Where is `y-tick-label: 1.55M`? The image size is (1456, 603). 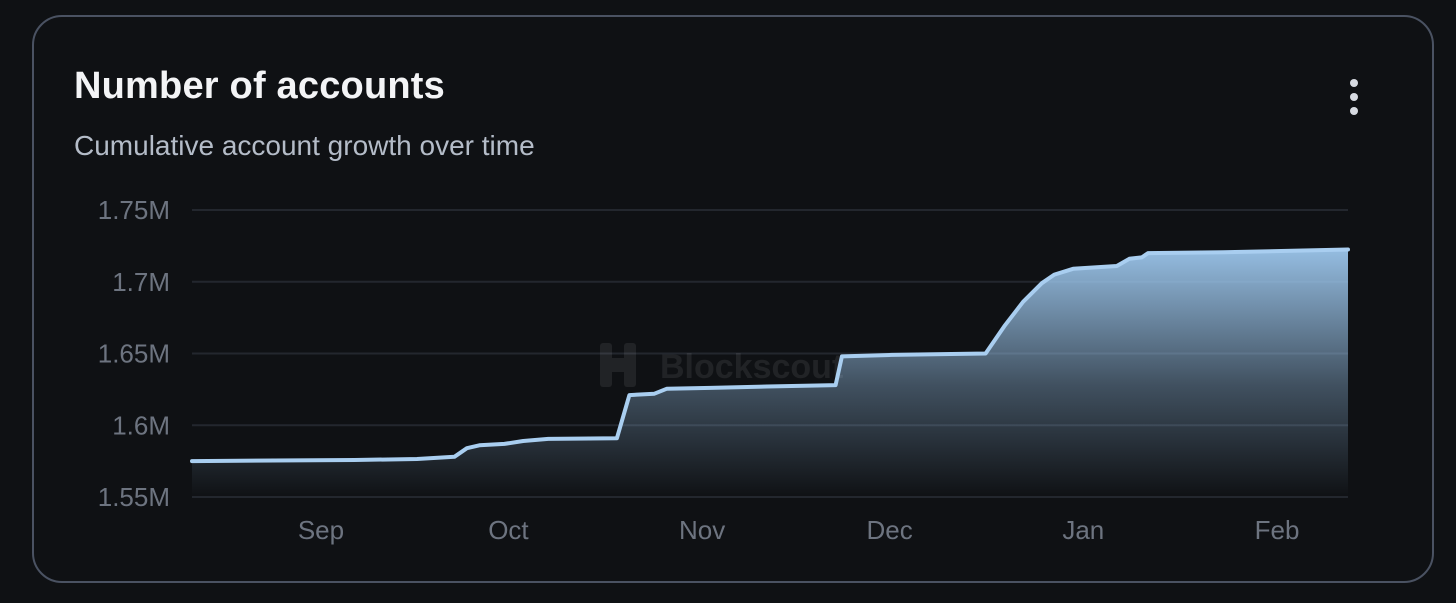 y-tick-label: 1.55M is located at coordinates (134, 497).